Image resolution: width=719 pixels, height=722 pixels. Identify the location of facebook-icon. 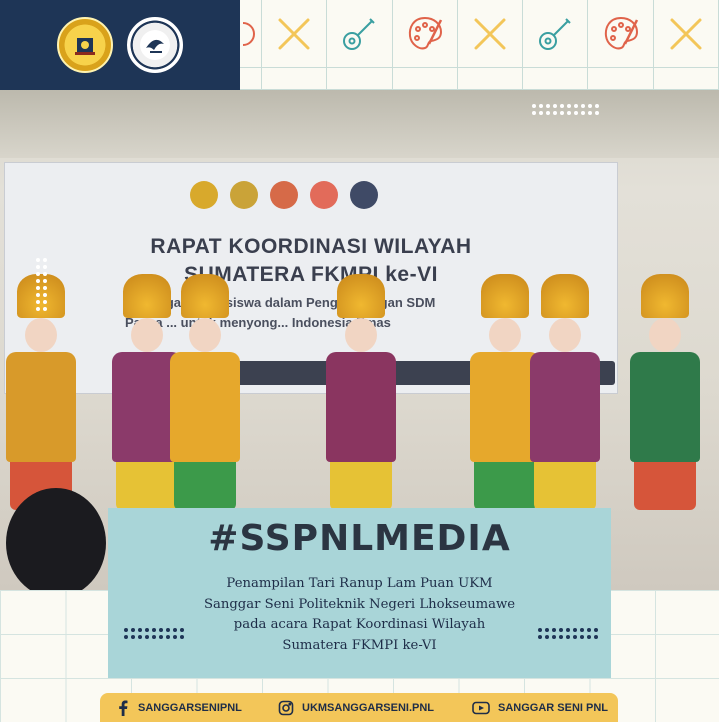
(123, 708).